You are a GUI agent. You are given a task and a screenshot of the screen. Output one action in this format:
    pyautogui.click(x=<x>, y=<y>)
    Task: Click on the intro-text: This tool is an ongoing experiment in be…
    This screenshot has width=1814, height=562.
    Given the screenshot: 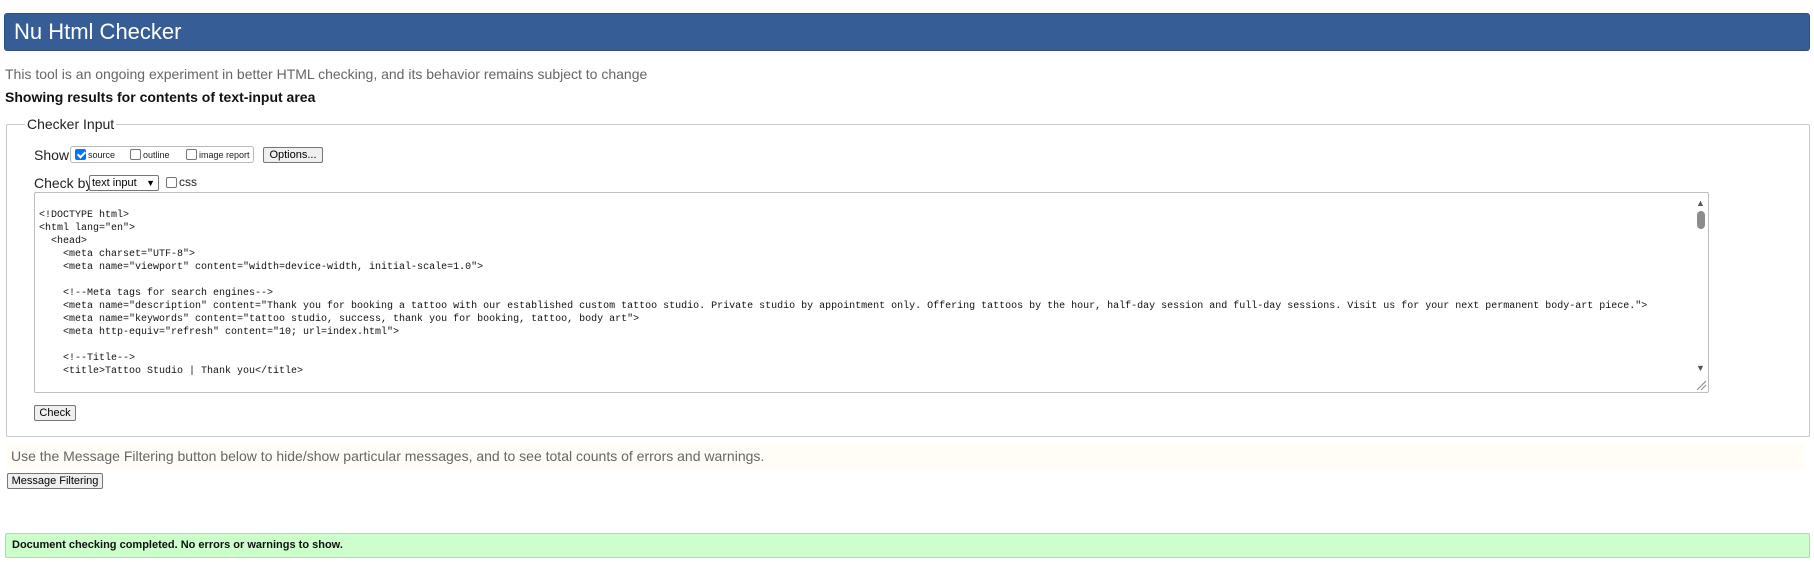 What is the action you would take?
    pyautogui.click(x=326, y=74)
    